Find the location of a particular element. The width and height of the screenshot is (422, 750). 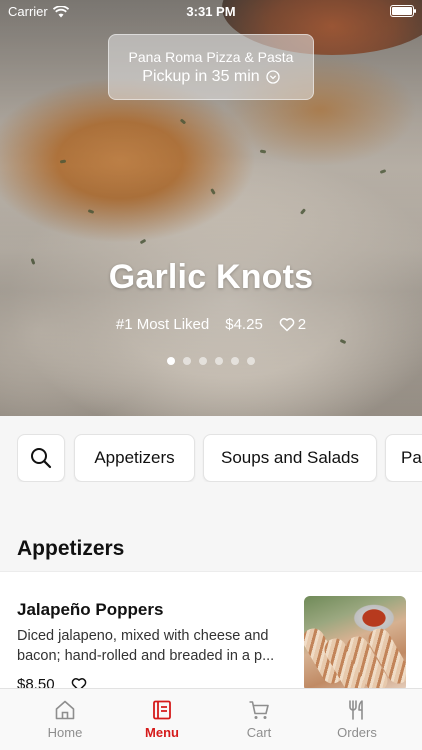

menu-item-name: Jalapeño Poppers is located at coordinates (90, 609).